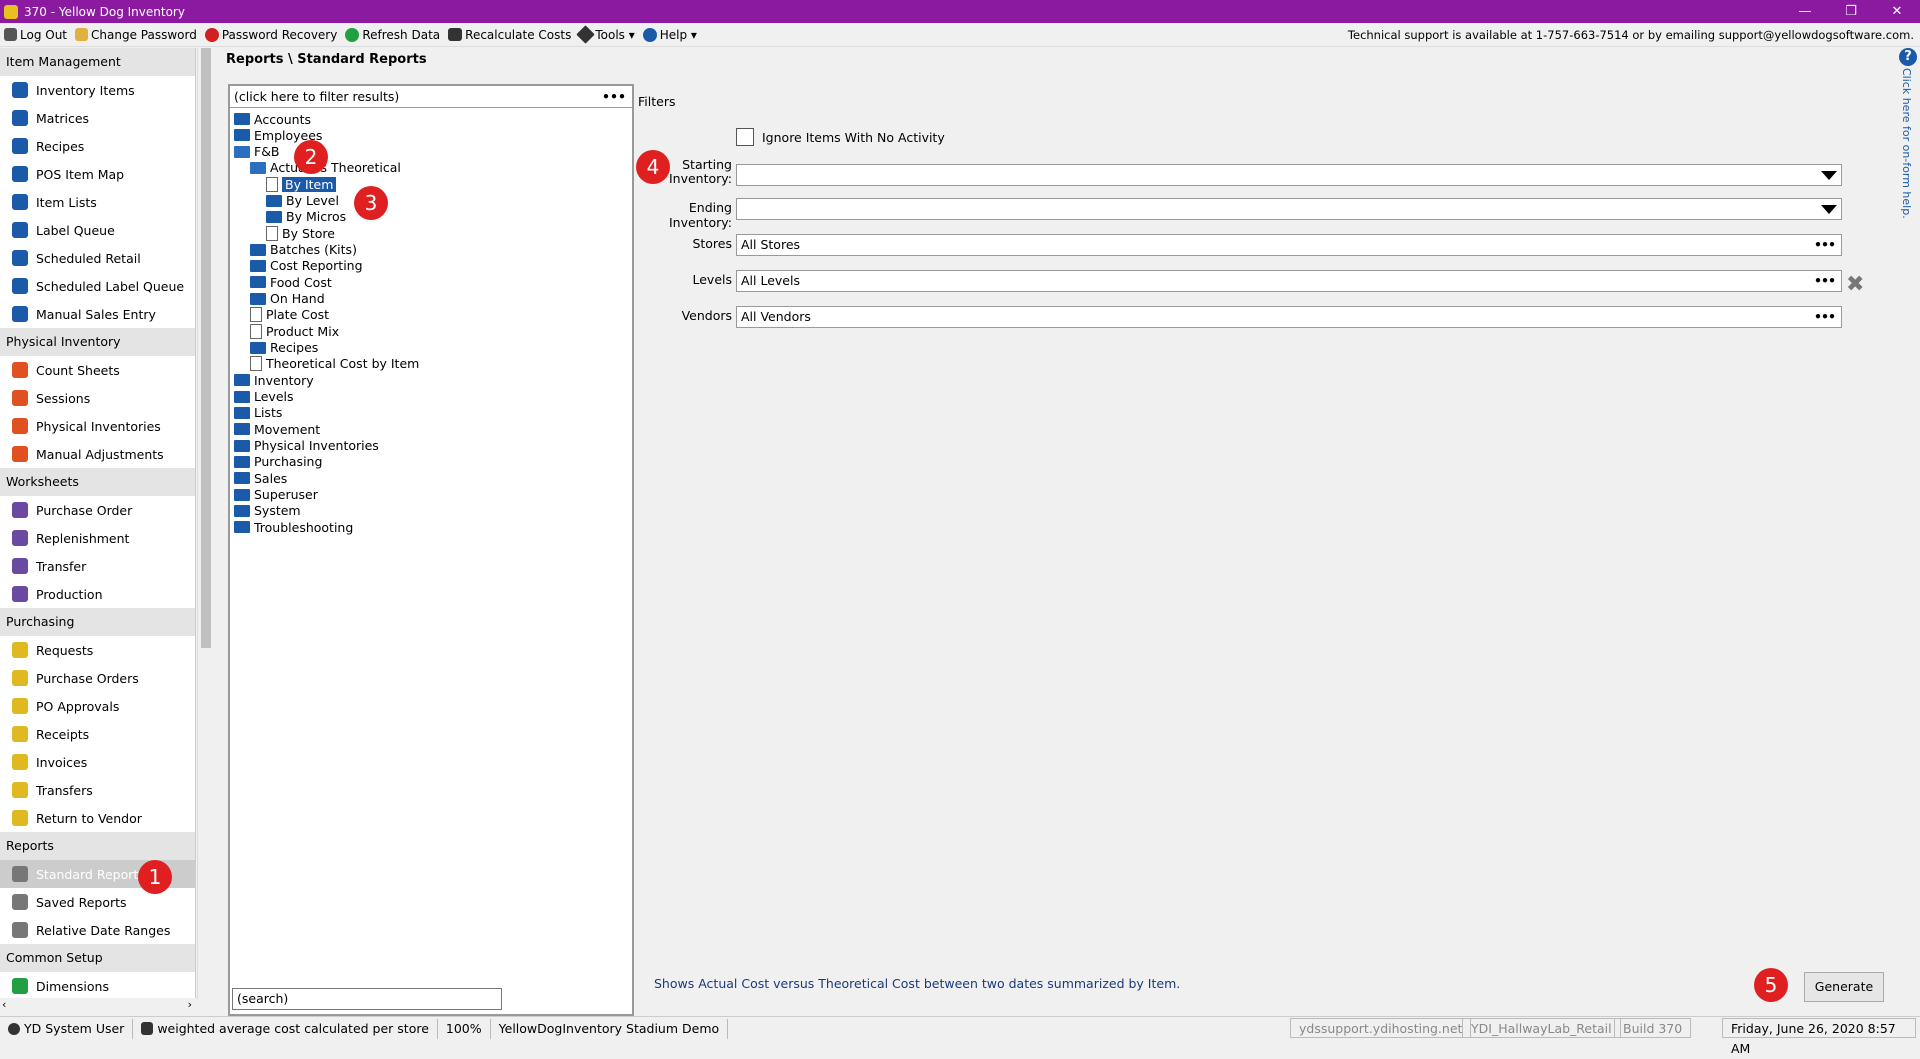 This screenshot has width=1920, height=1059. Describe the element at coordinates (291, 282) in the screenshot. I see `tree-node-food-cost: Food Cost` at that location.